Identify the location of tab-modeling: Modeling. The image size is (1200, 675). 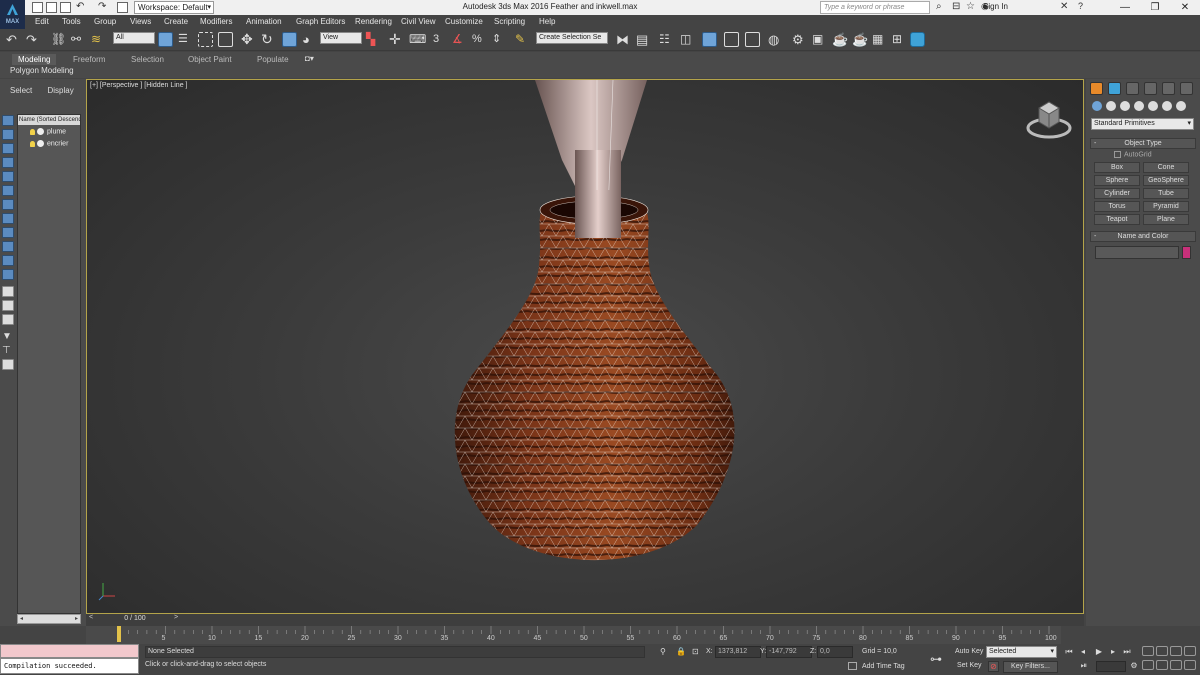
(34, 59).